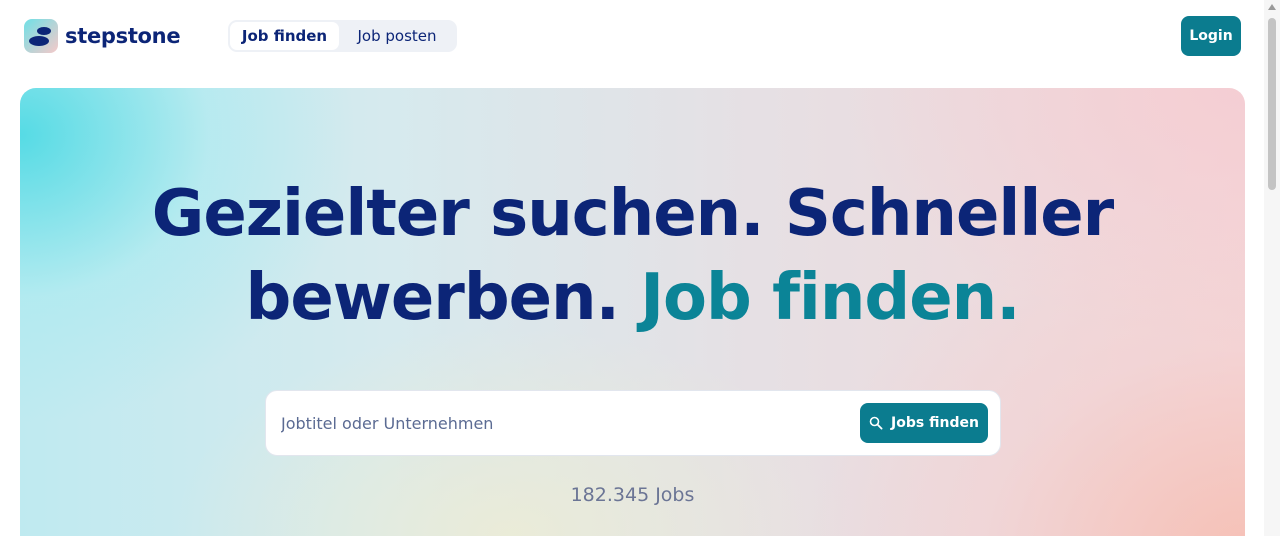  Describe the element at coordinates (123, 36) in the screenshot. I see `logo-text: stepstone` at that location.